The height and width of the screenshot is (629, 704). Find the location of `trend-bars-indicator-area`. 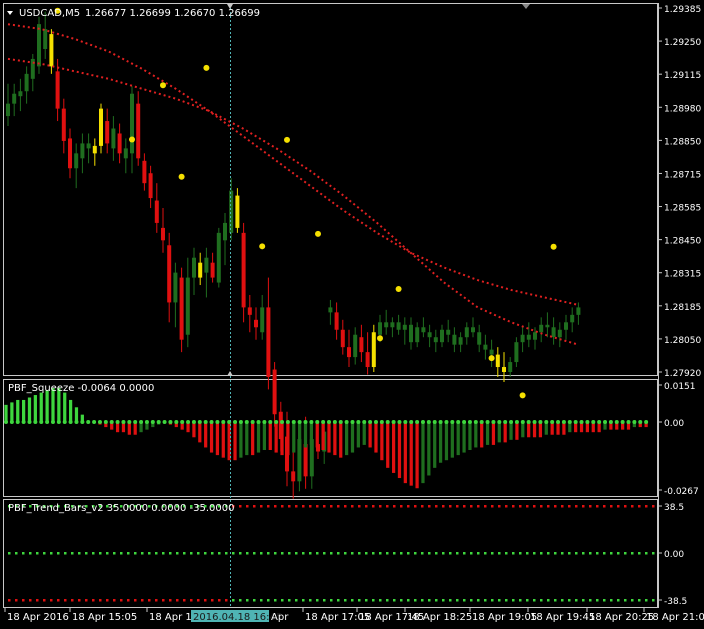

trend-bars-indicator-area is located at coordinates (331, 553).